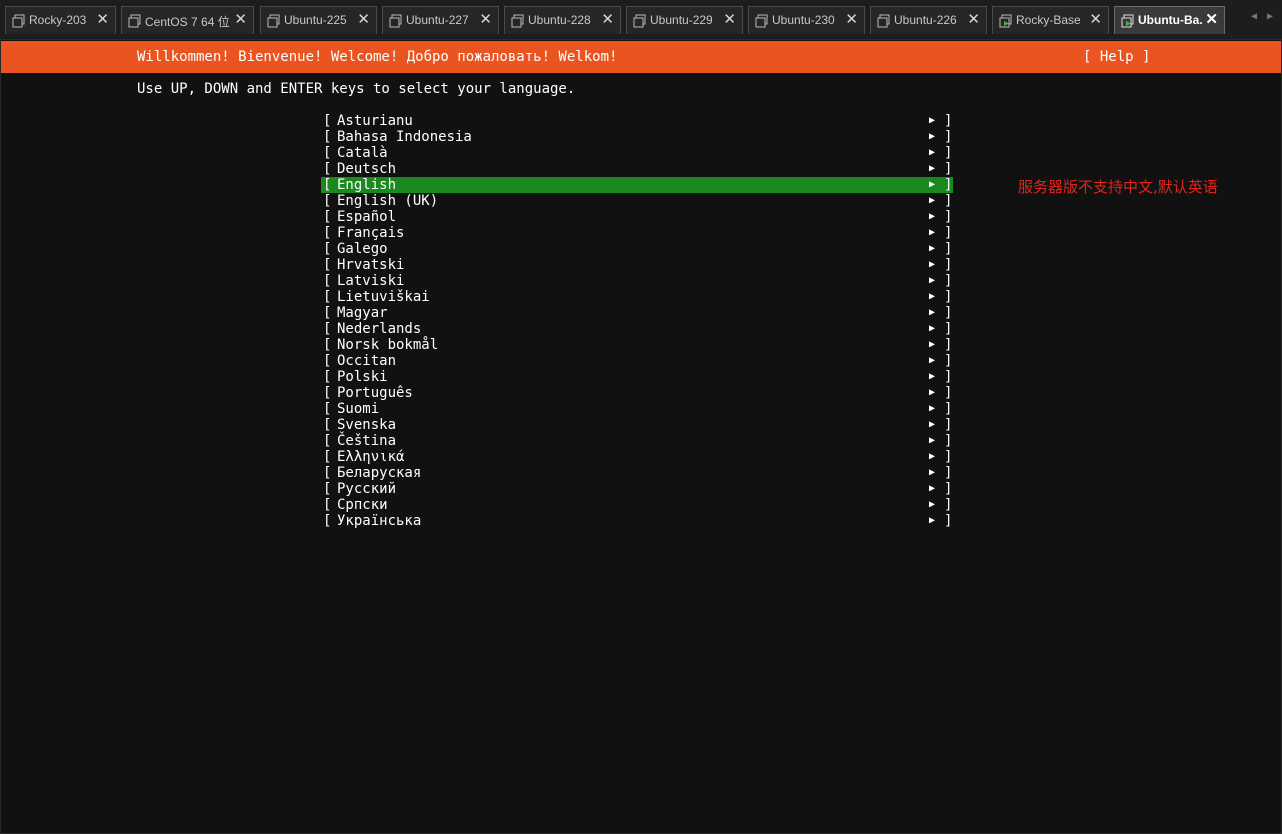 The width and height of the screenshot is (1282, 834). Describe the element at coordinates (1169, 20) in the screenshot. I see `tab-ubuntu-base: Ubuntu-Ba... ✕` at that location.